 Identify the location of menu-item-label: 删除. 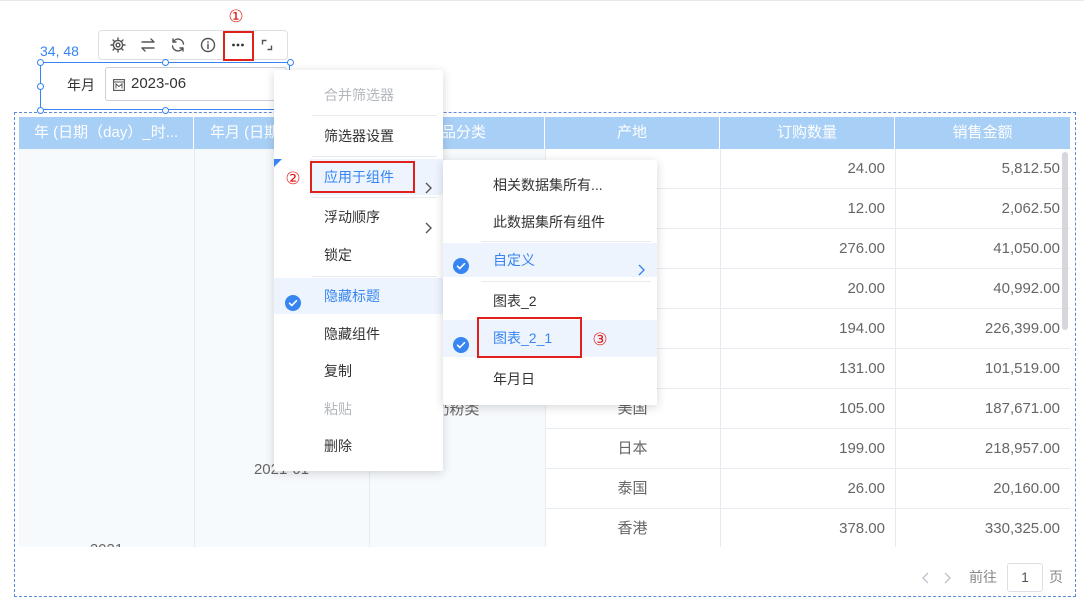
(338, 446).